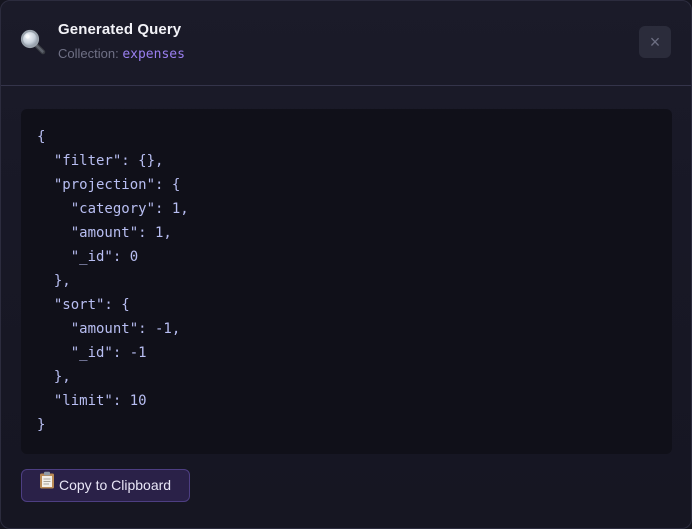 This screenshot has width=692, height=529. I want to click on clipboard-icon, so click(47, 484).